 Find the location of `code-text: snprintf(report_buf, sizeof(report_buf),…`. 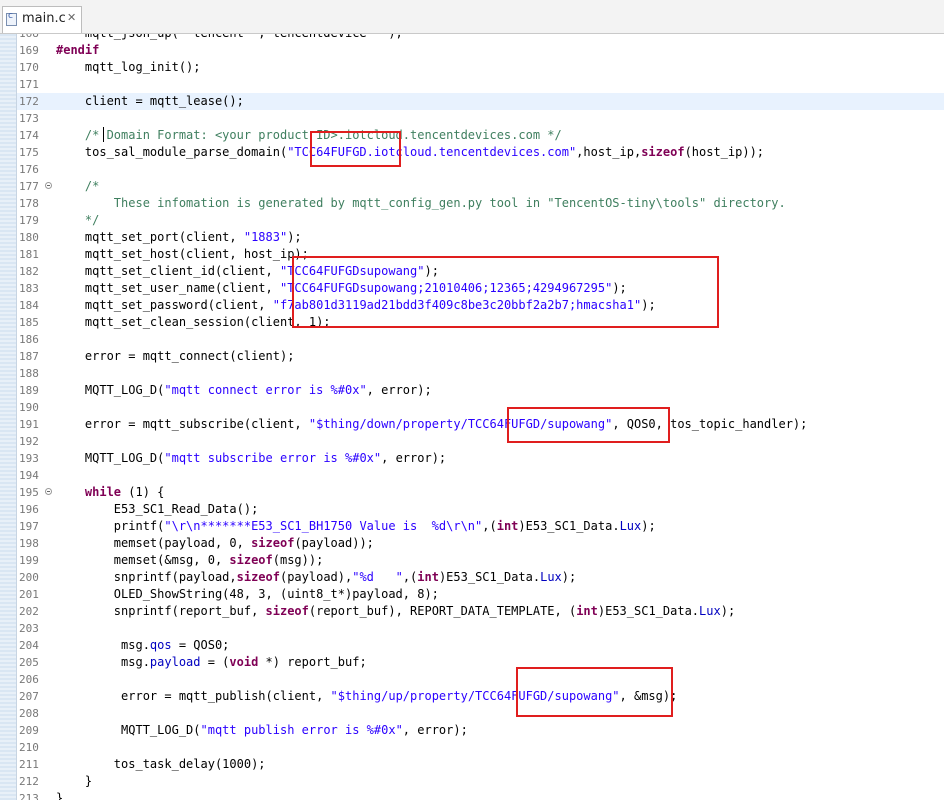

code-text: snprintf(report_buf, sizeof(report_buf),… is located at coordinates (395, 611).